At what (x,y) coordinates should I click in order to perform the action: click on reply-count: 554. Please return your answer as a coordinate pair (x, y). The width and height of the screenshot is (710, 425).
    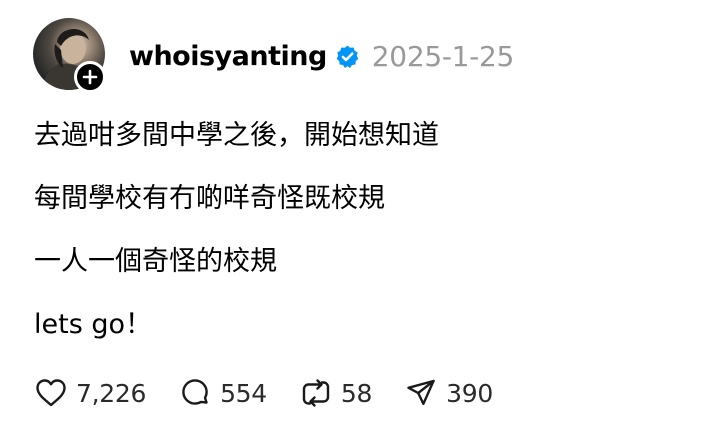
    Looking at the image, I should click on (243, 393).